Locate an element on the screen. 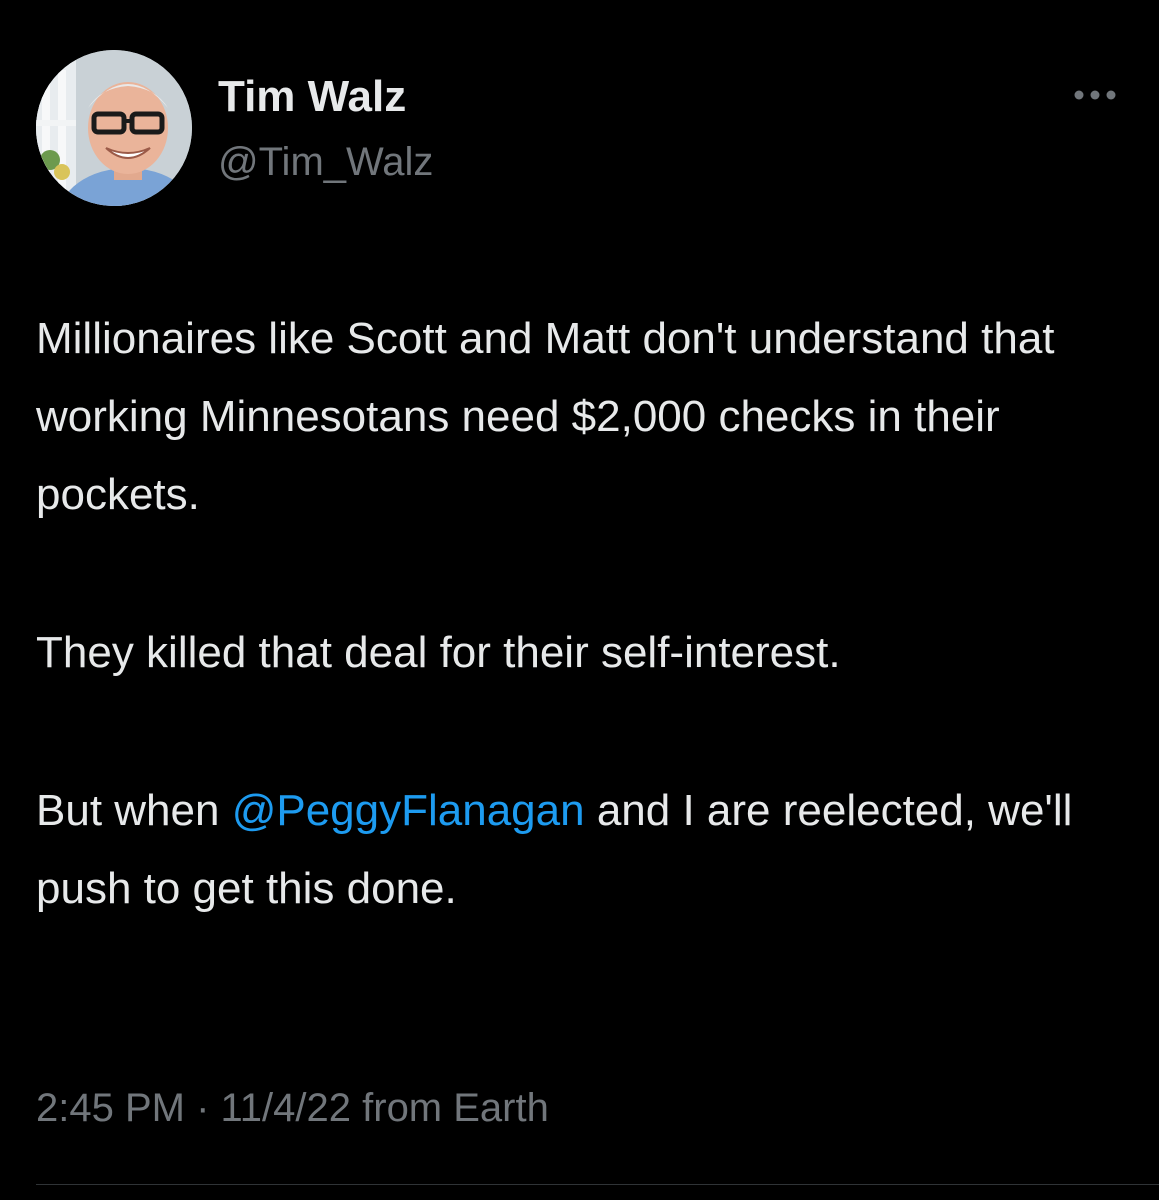 This screenshot has height=1200, width=1159. avatar-photo is located at coordinates (114, 128).